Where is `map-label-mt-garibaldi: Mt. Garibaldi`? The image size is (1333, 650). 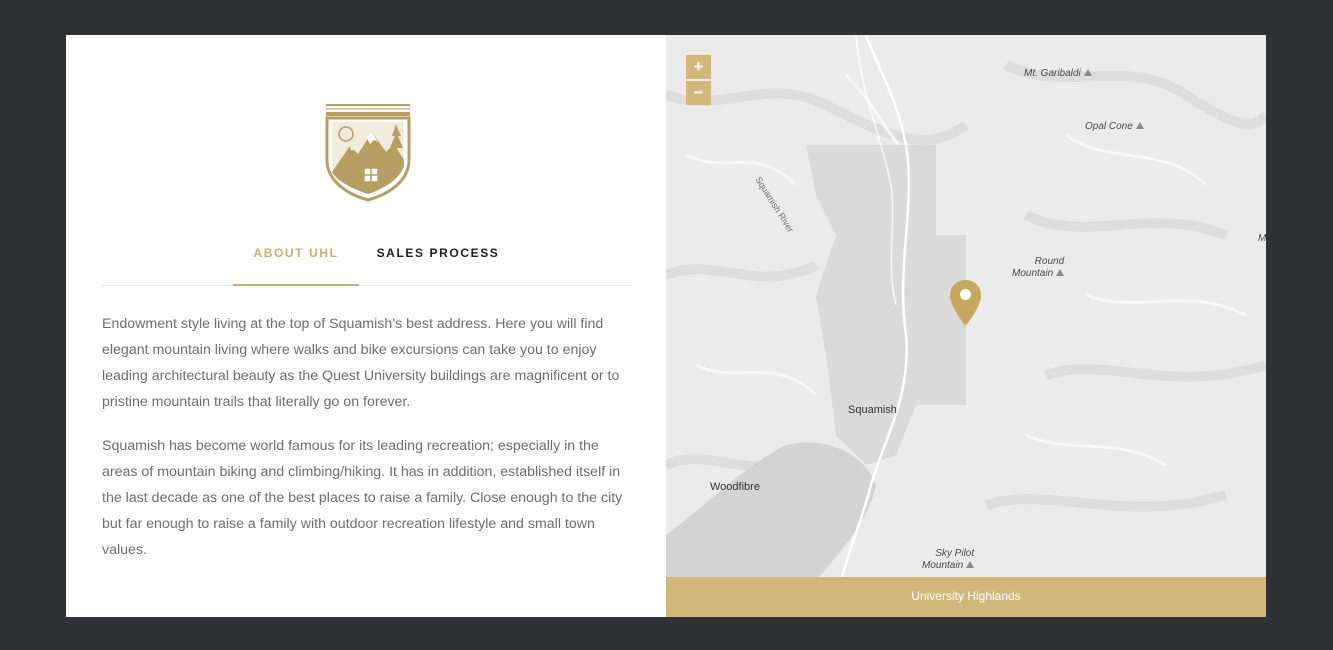
map-label-mt-garibaldi: Mt. Garibaldi is located at coordinates (1058, 73).